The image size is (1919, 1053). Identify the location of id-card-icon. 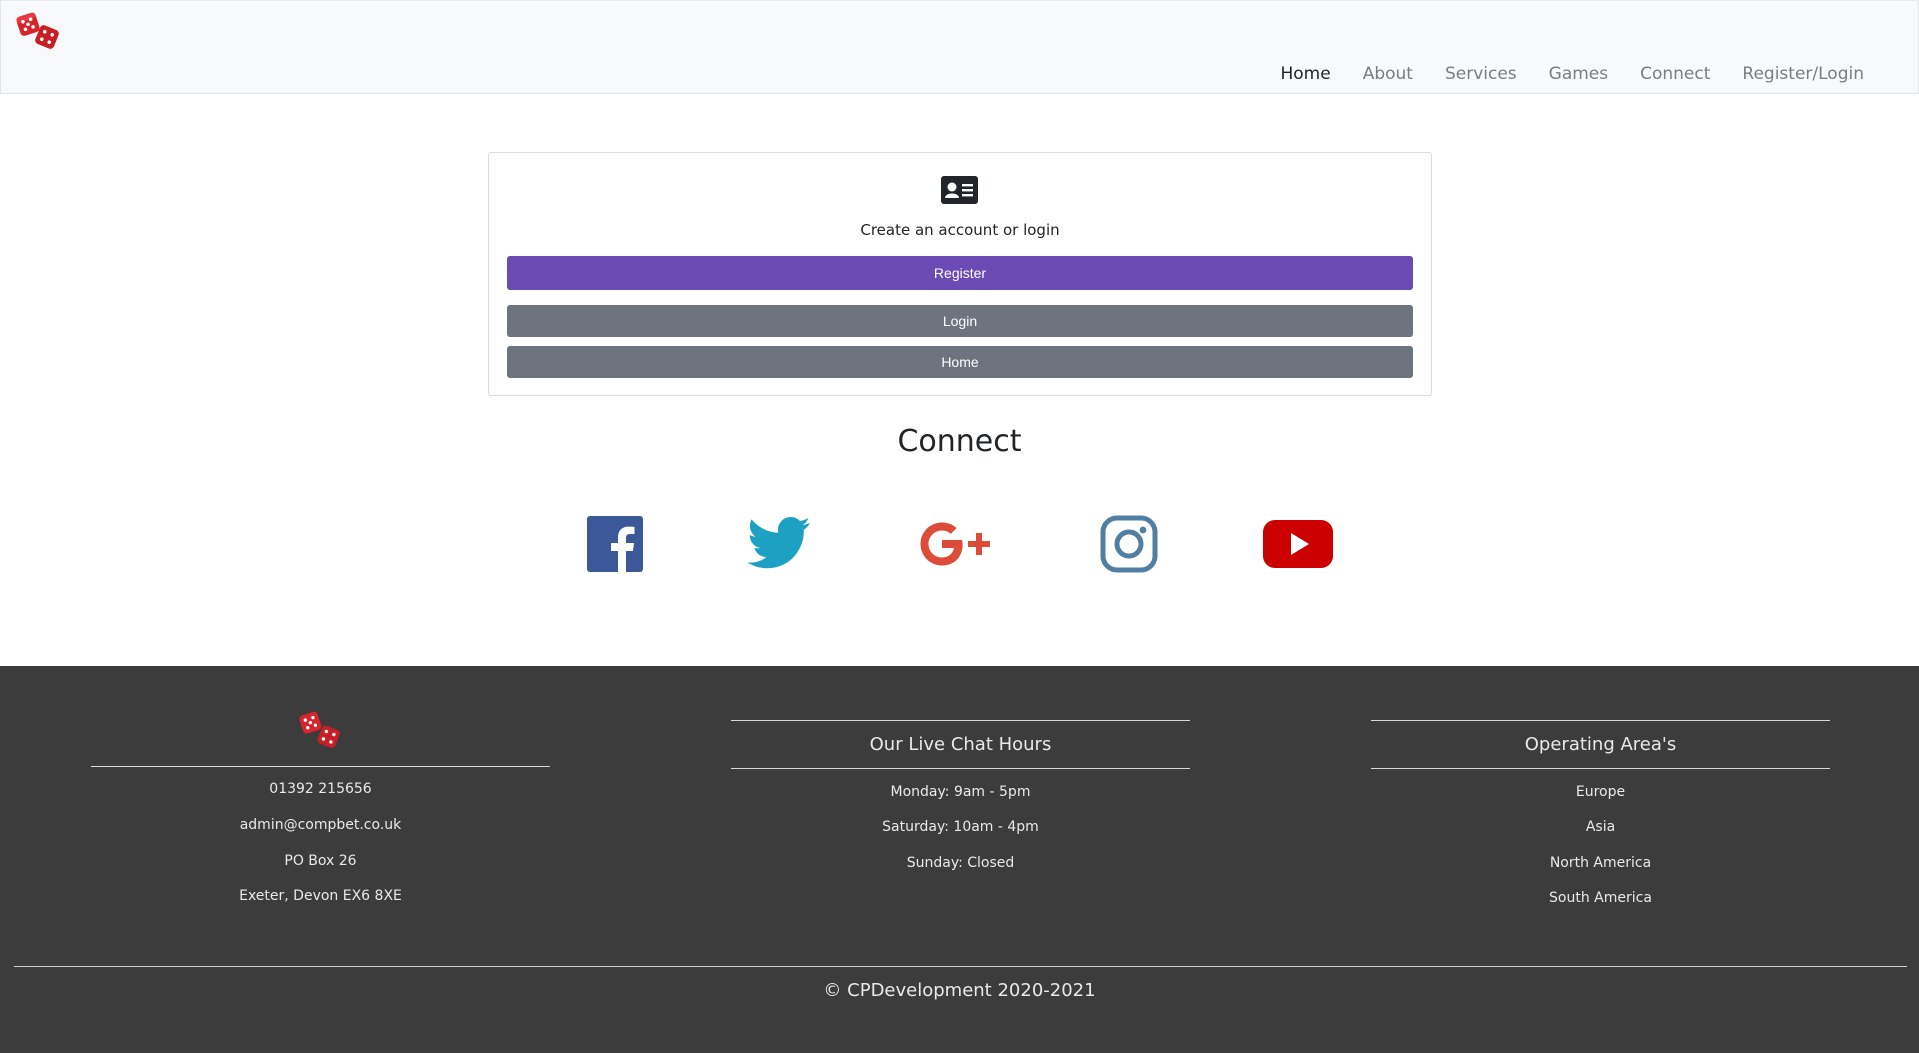
(959, 190).